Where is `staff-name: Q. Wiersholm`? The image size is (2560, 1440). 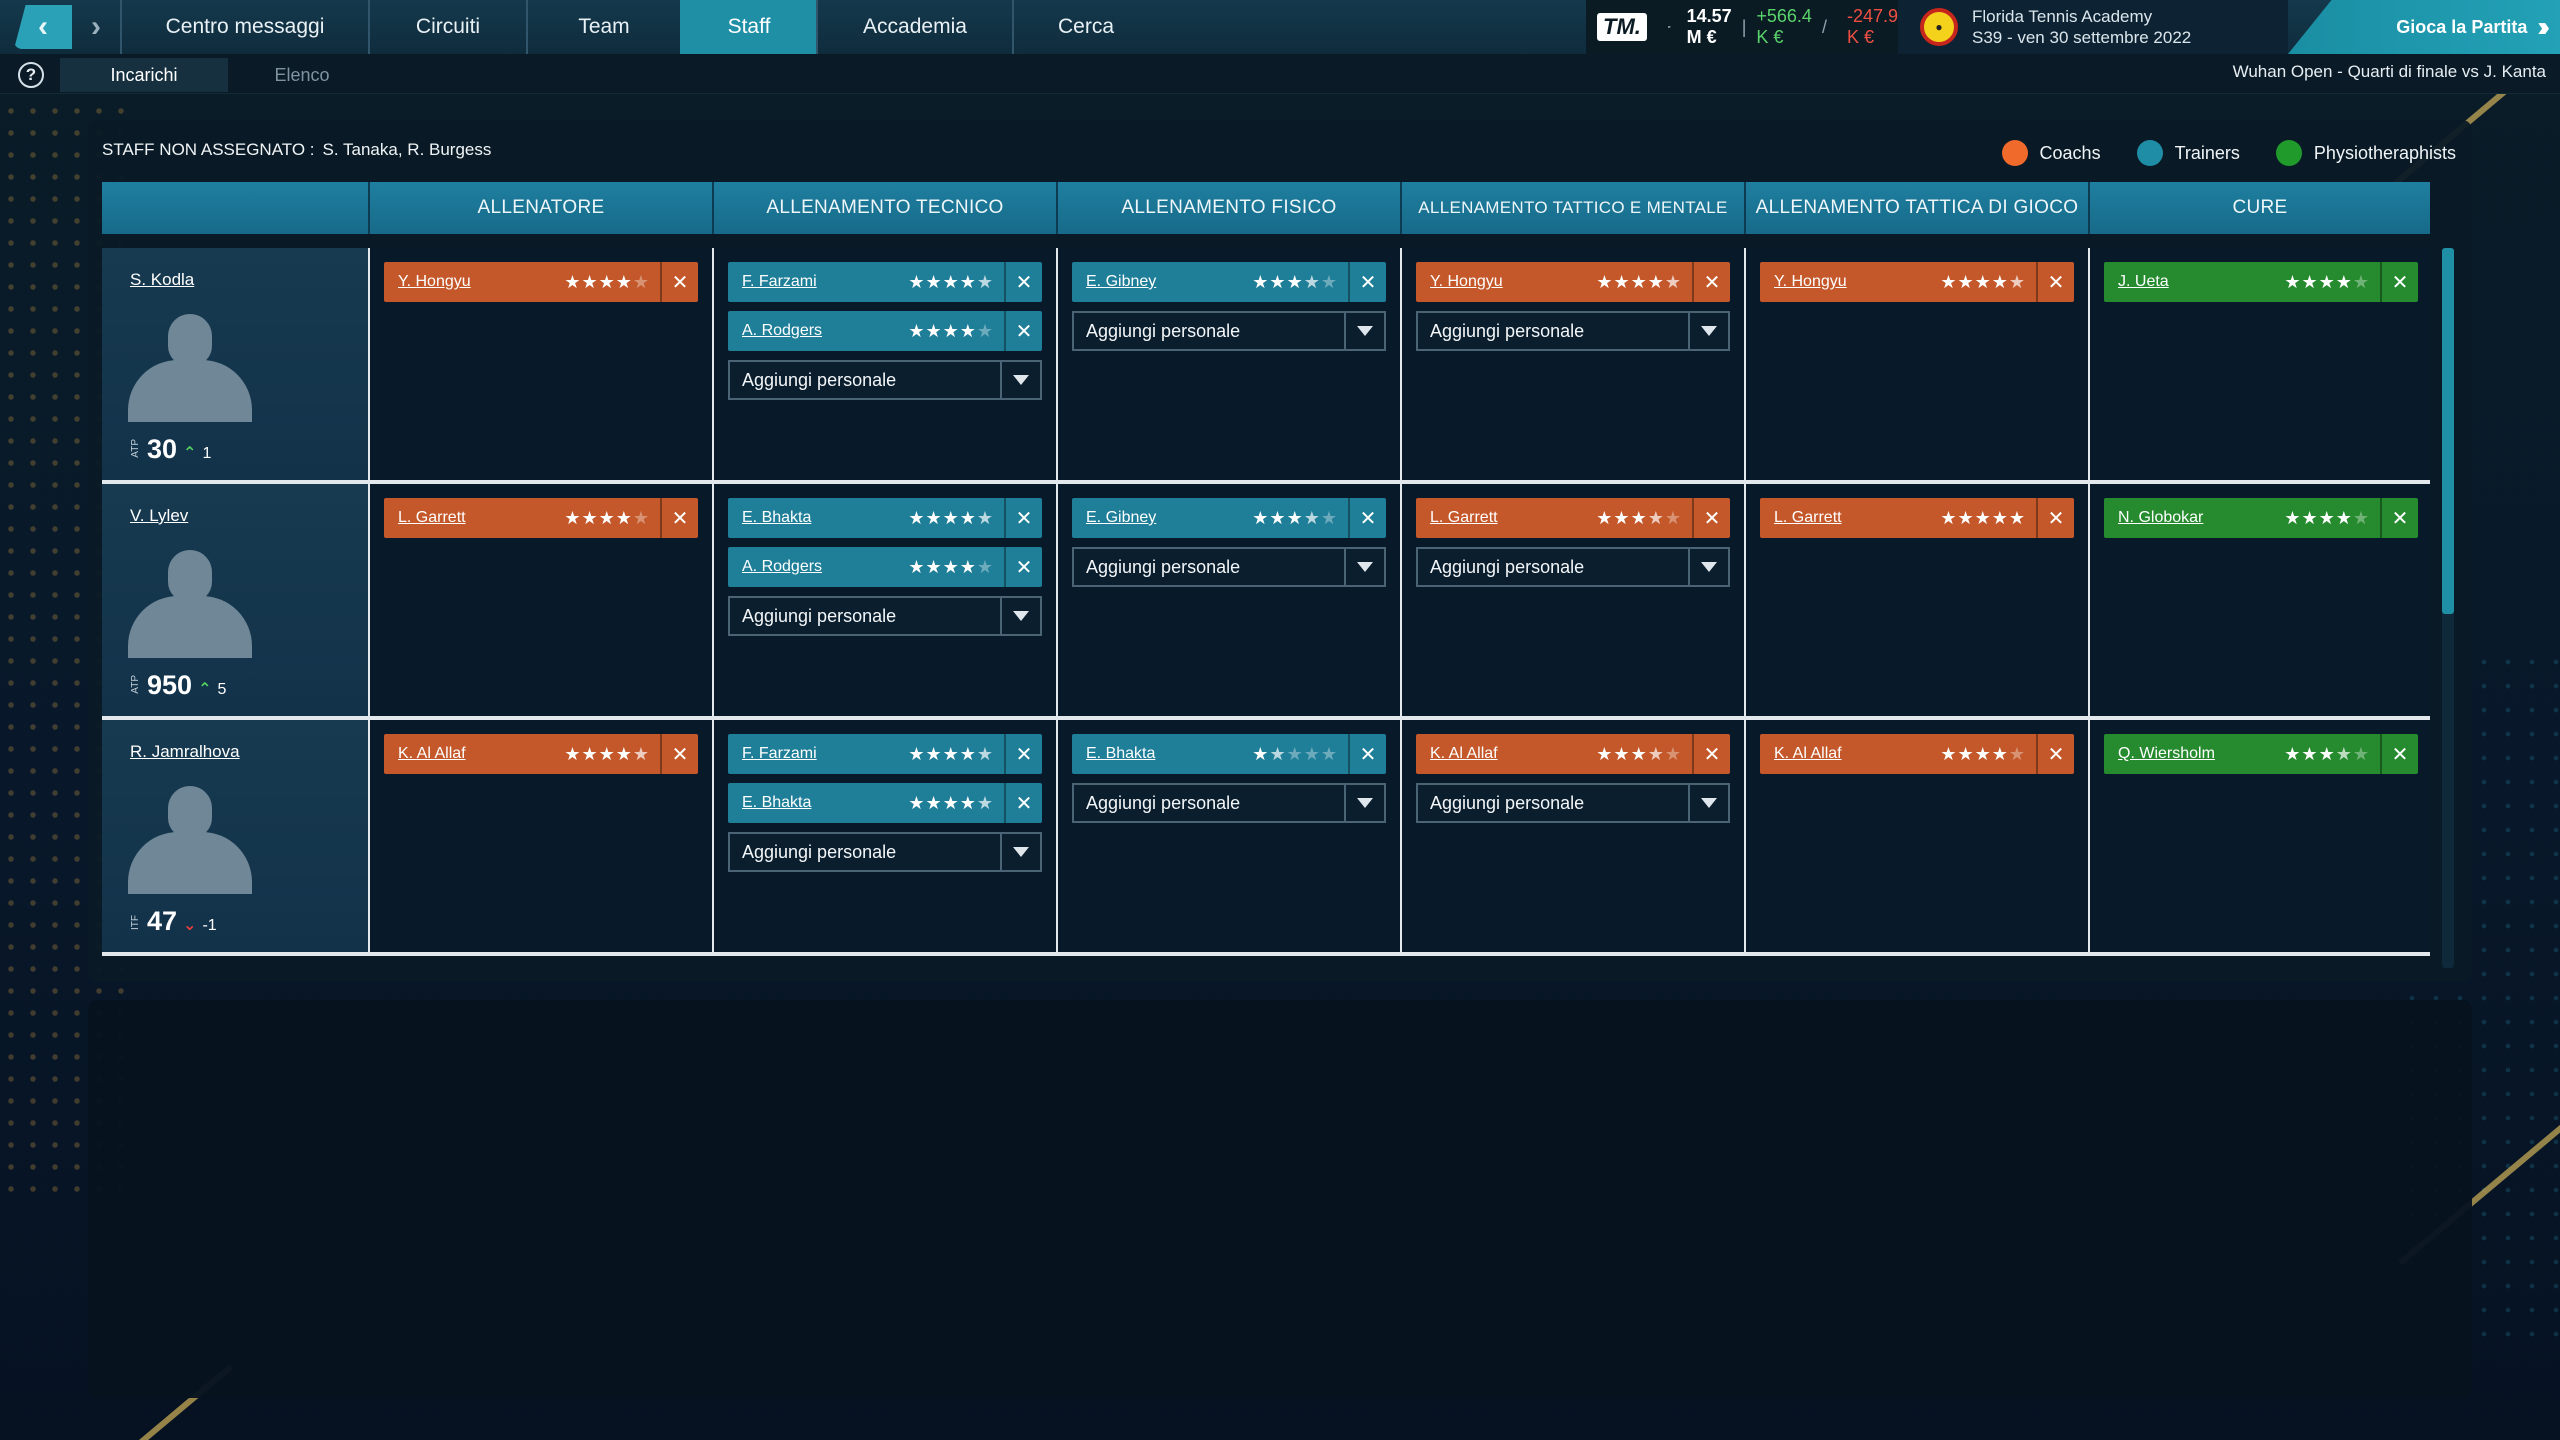
staff-name: Q. Wiersholm is located at coordinates (2194, 754).